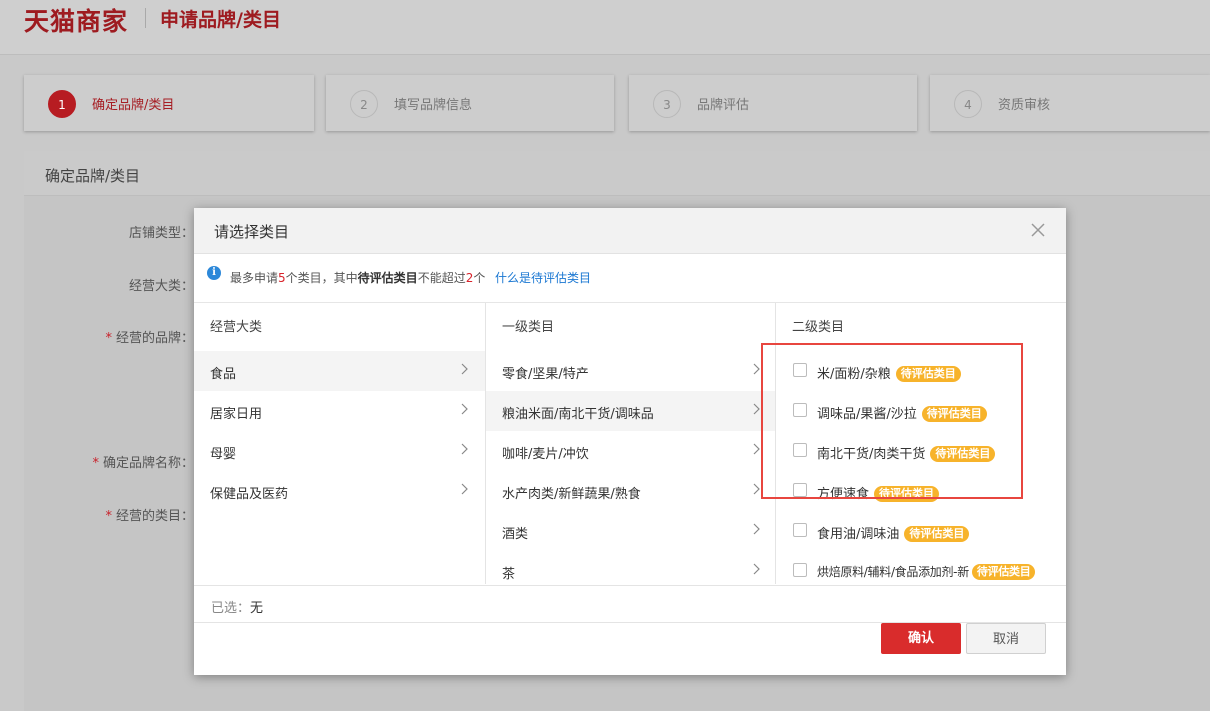 This screenshot has height=711, width=1210. Describe the element at coordinates (252, 232) in the screenshot. I see `dialog-title: 请选择类目` at that location.